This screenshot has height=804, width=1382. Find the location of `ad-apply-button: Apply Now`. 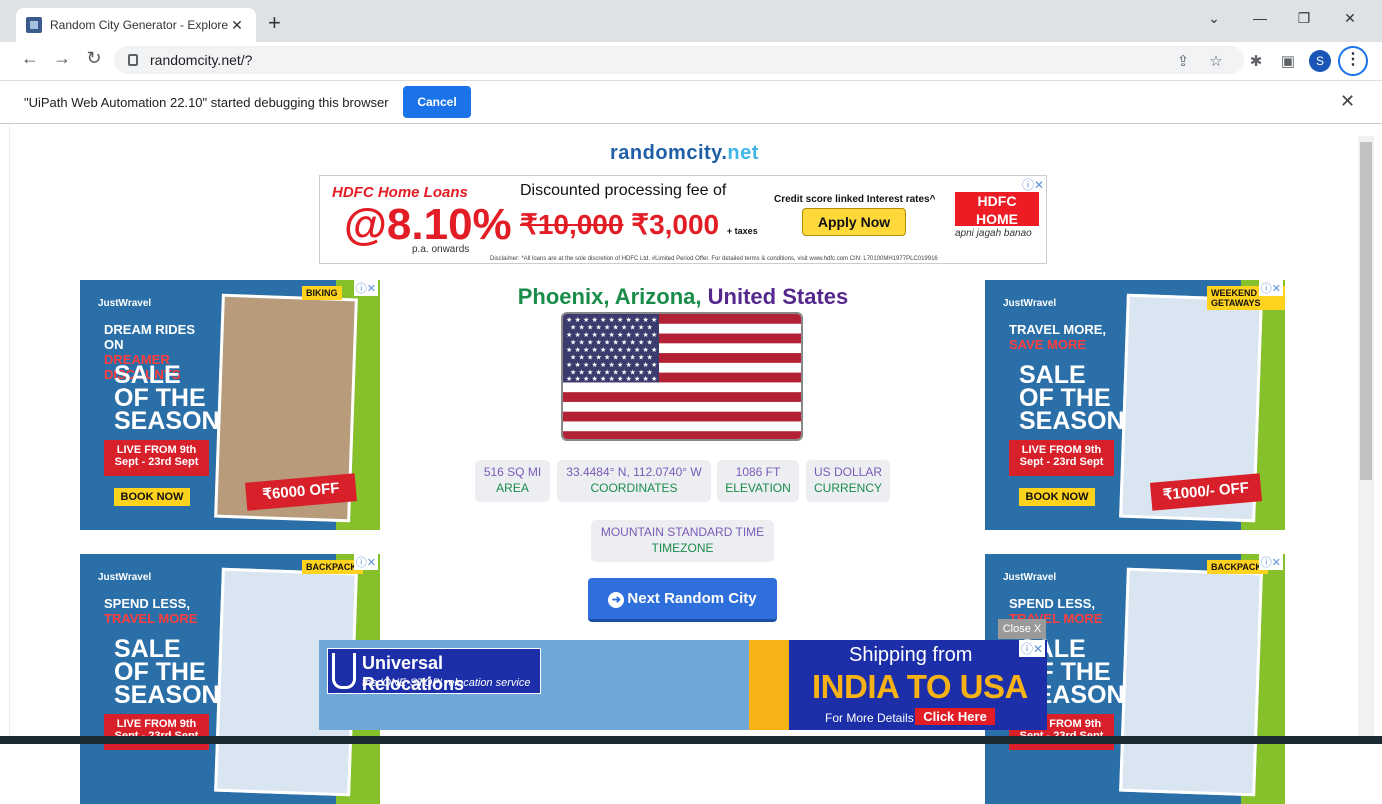

ad-apply-button: Apply Now is located at coordinates (854, 222).